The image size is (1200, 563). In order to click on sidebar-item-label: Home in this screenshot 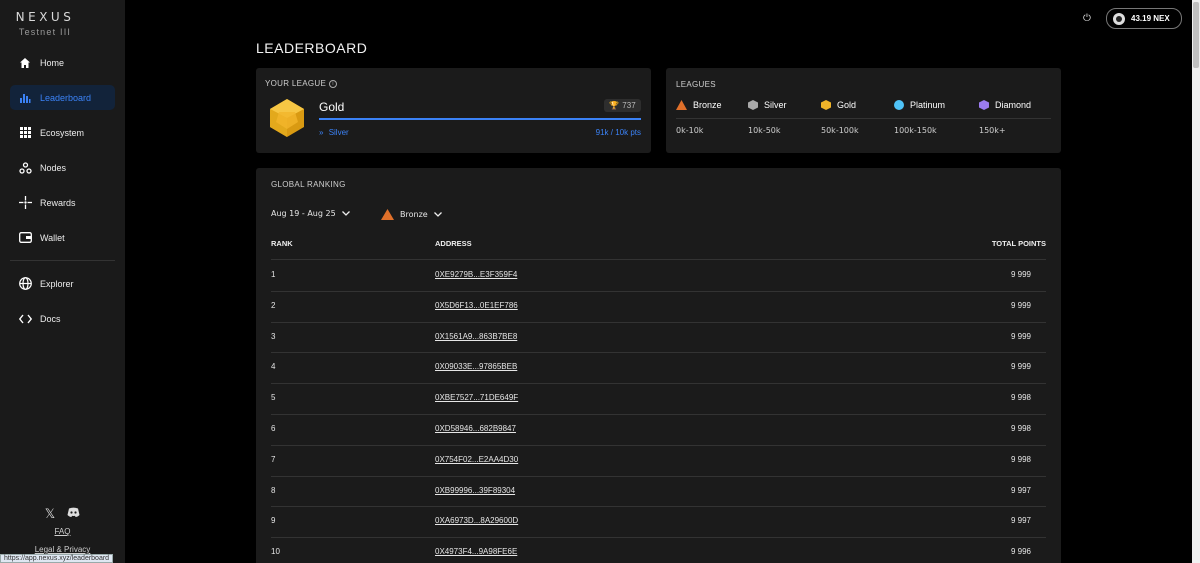, I will do `click(52, 62)`.